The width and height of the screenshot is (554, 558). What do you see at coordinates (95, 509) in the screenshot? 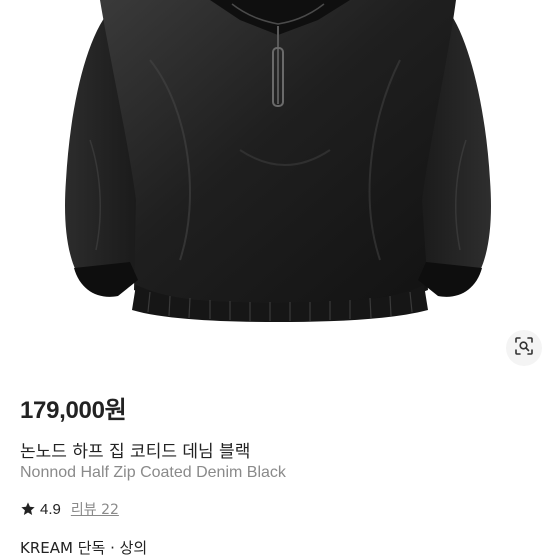
I see `review-count-link: 리뷰 22` at bounding box center [95, 509].